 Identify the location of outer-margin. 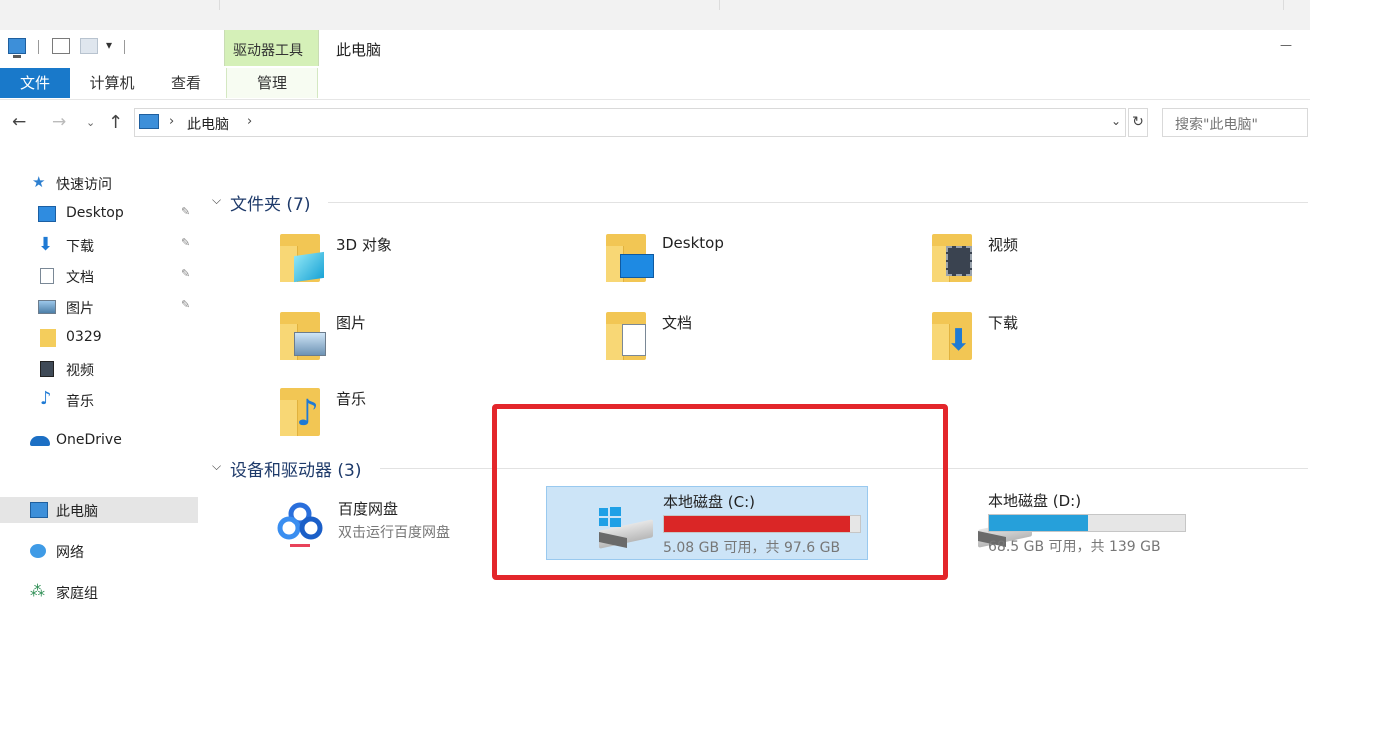
(1354, 368).